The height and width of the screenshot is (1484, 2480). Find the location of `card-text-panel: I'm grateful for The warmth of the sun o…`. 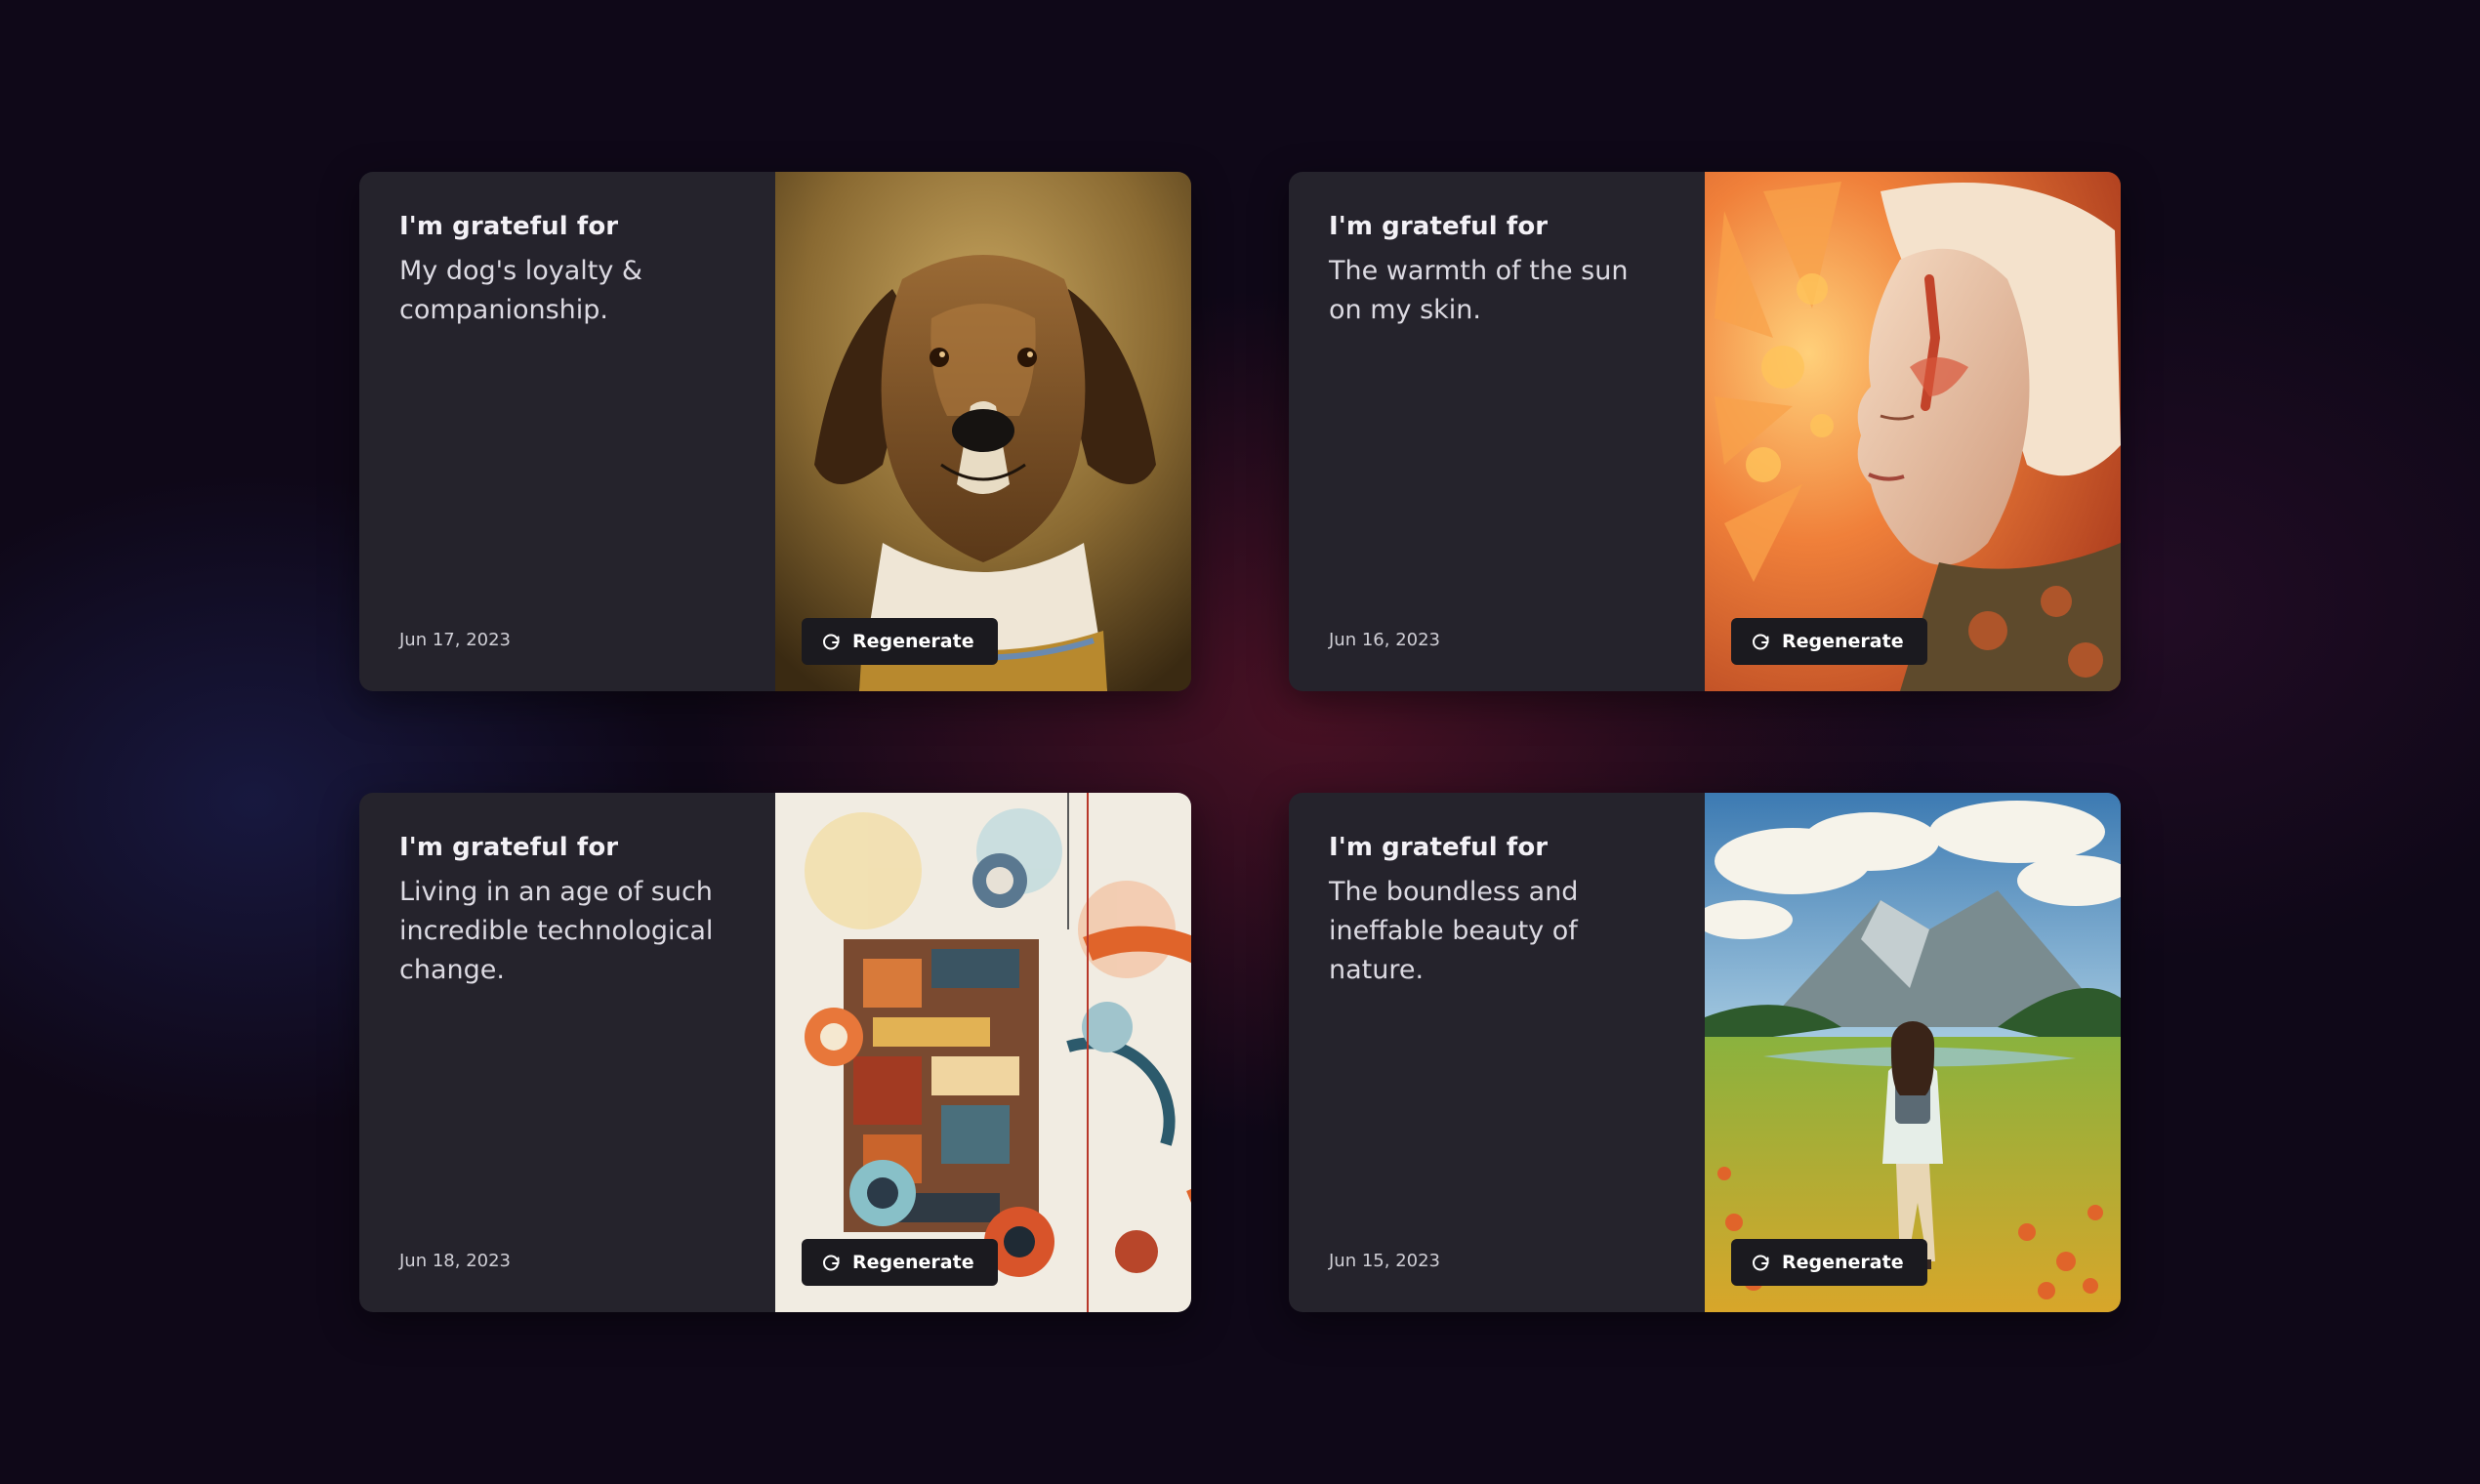

card-text-panel: I'm grateful for The warmth of the sun o… is located at coordinates (1497, 432).